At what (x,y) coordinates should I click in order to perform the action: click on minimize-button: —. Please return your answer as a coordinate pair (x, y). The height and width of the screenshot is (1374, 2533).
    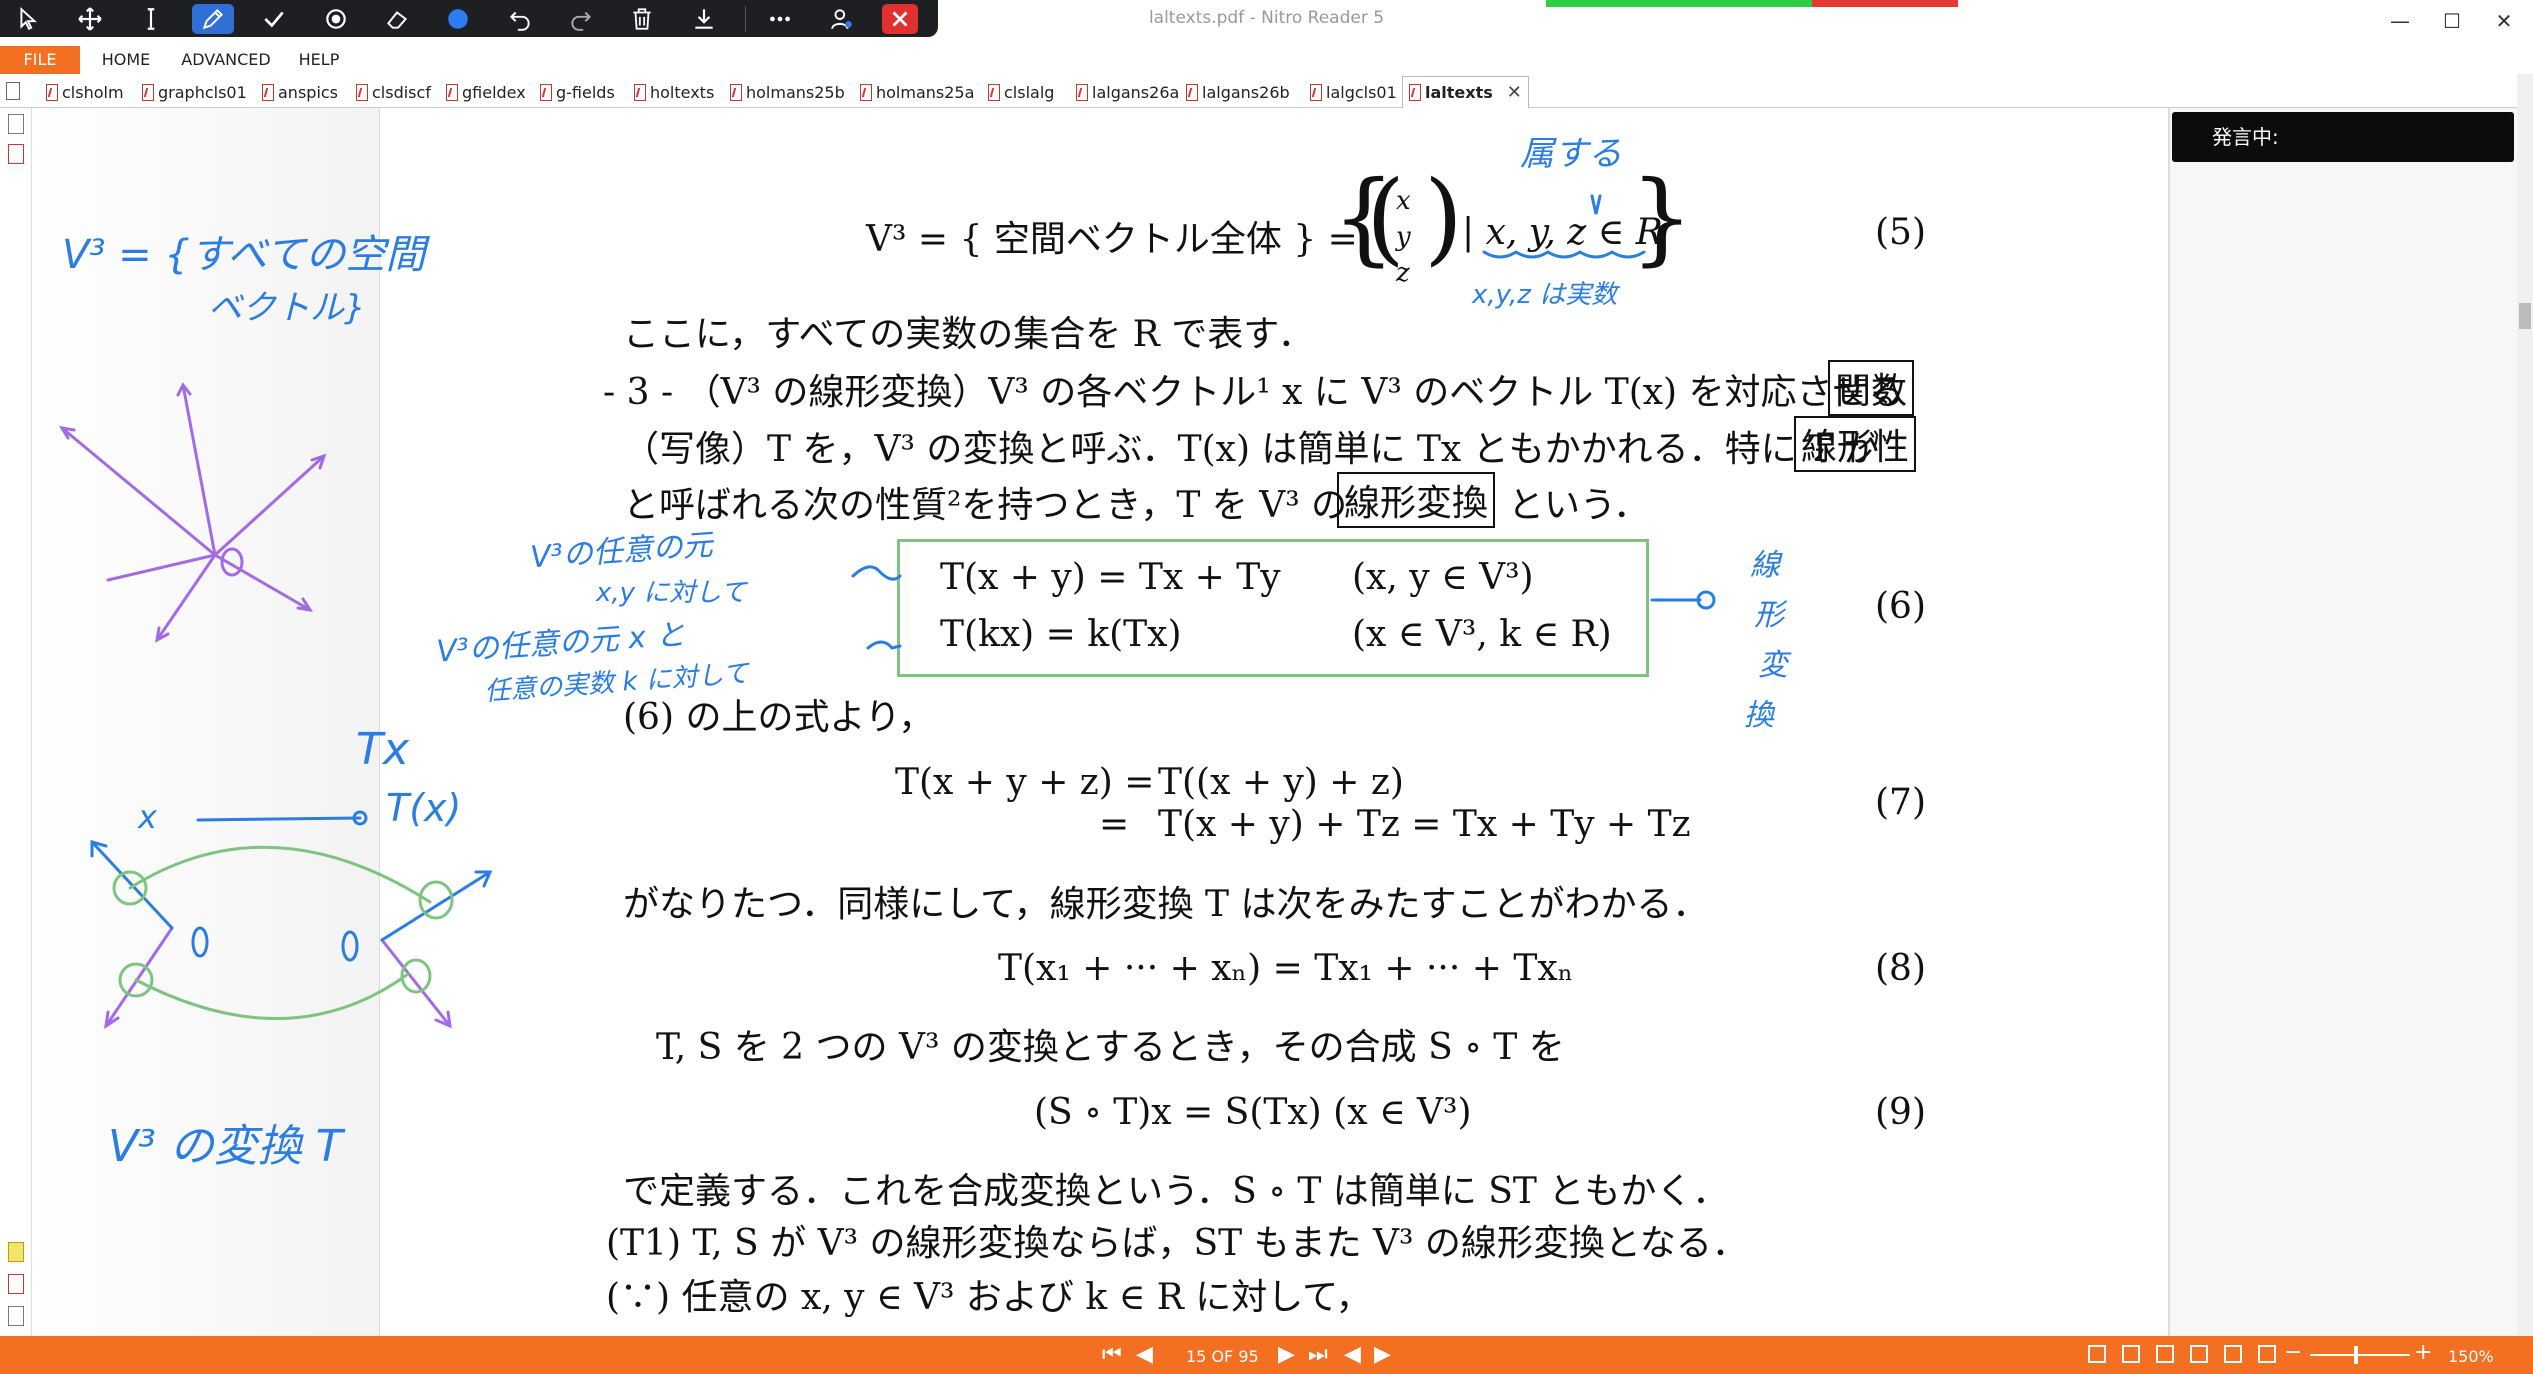
    Looking at the image, I should click on (2400, 21).